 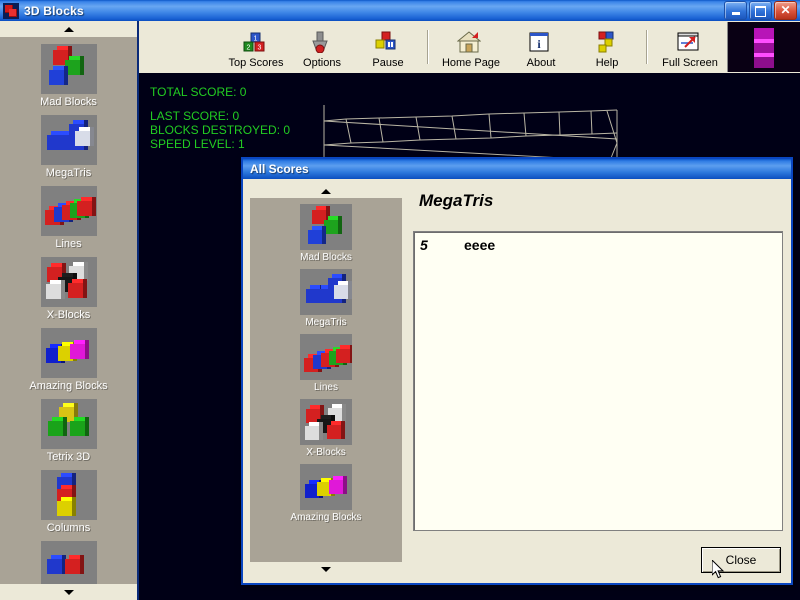 I want to click on window-titlebar: 3D Blocks ✕, so click(x=400, y=11).